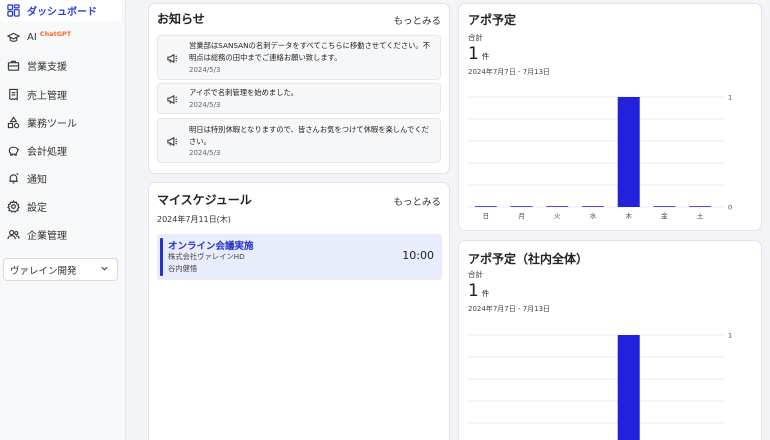  Describe the element at coordinates (13, 122) in the screenshot. I see `shapes-icon` at that location.